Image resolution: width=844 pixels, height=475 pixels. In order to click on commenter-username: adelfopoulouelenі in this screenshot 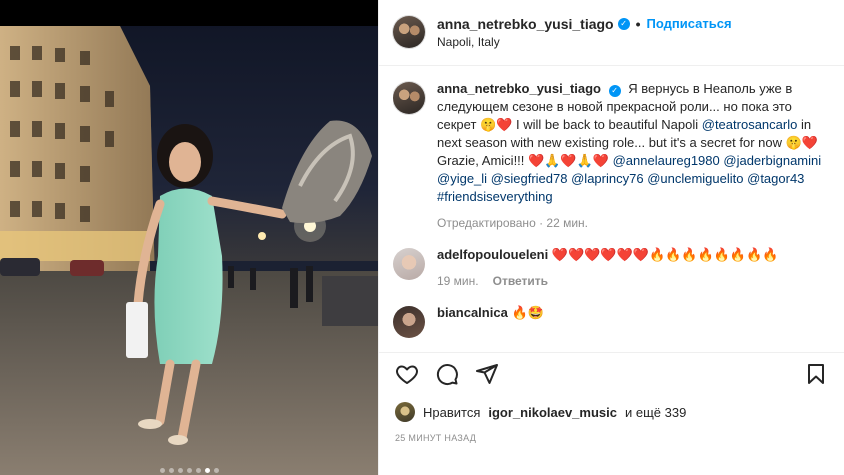, I will do `click(492, 254)`.